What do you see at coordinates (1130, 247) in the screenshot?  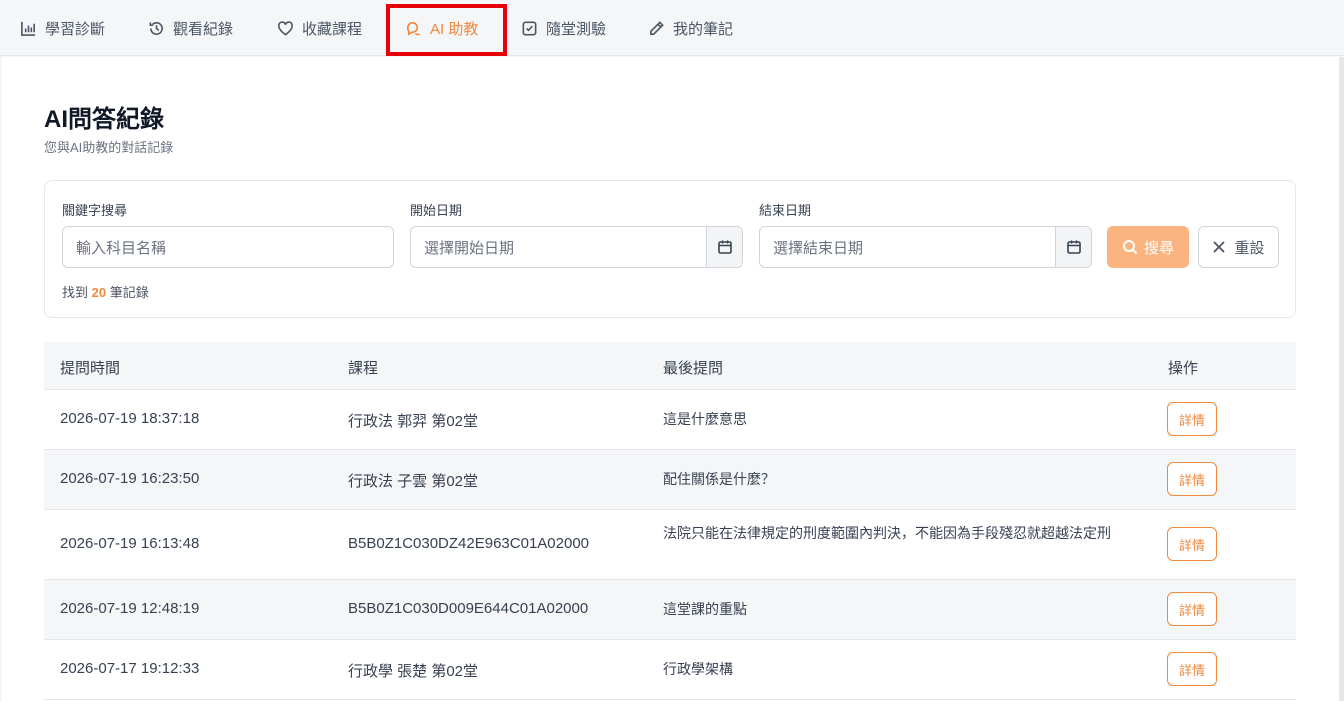 I see `search-icon` at bounding box center [1130, 247].